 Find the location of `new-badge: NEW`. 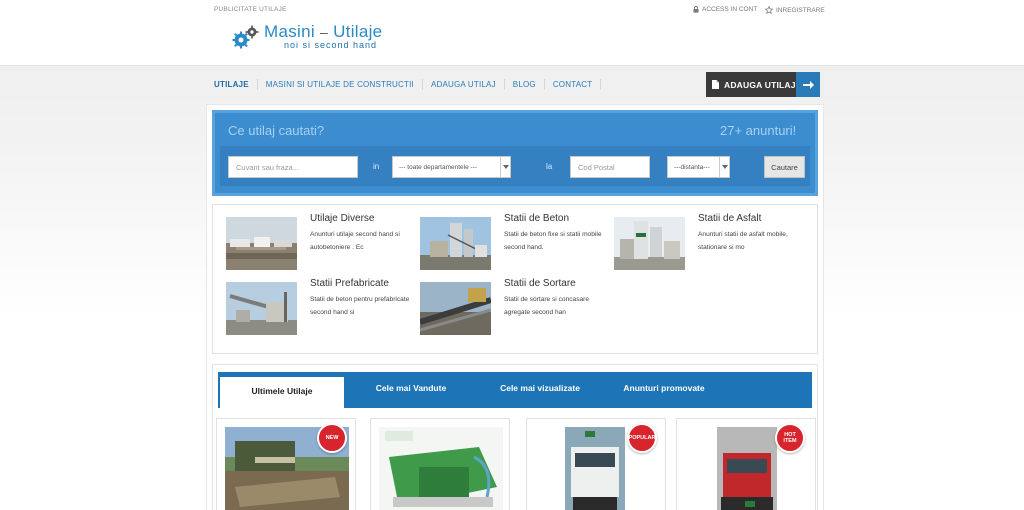

new-badge: NEW is located at coordinates (332, 438).